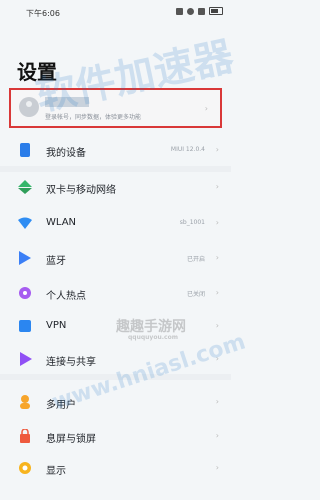 The width and height of the screenshot is (320, 500). I want to click on bluetooth-icon, so click(25, 258).